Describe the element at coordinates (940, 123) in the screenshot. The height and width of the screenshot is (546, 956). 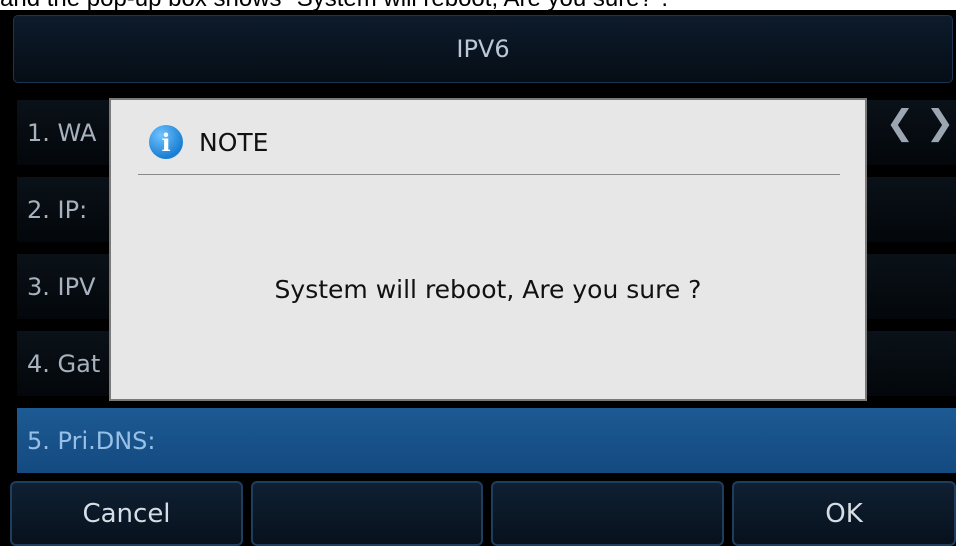
I see `chevron-right-icon: ❯` at that location.